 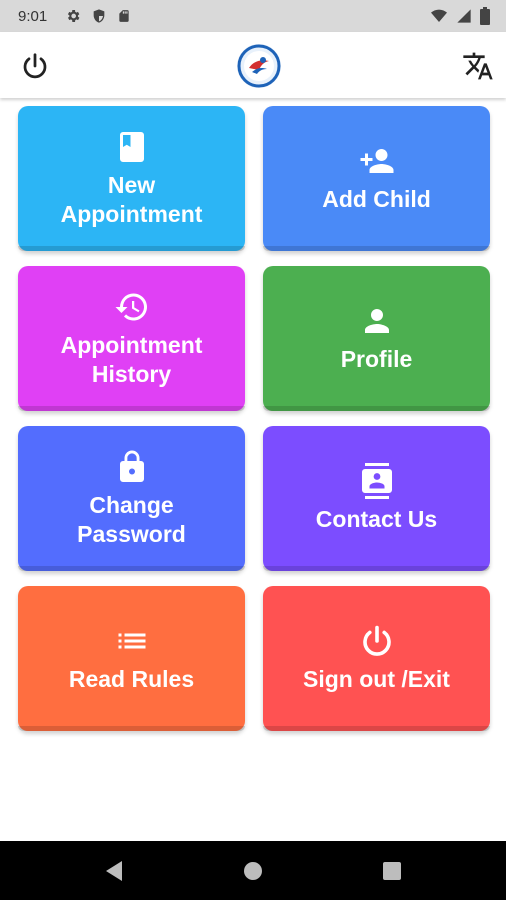 I want to click on status-left: 9:01, so click(x=74, y=16).